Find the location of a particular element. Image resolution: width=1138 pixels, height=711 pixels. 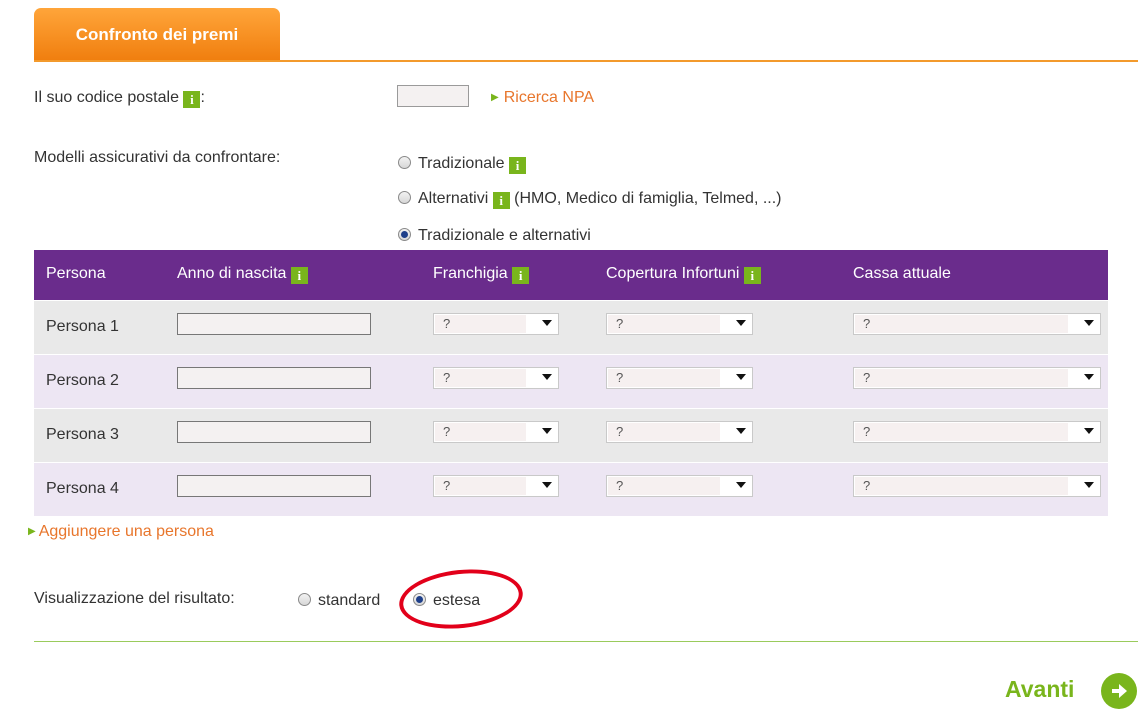

postal-code-colon: : is located at coordinates (202, 97).